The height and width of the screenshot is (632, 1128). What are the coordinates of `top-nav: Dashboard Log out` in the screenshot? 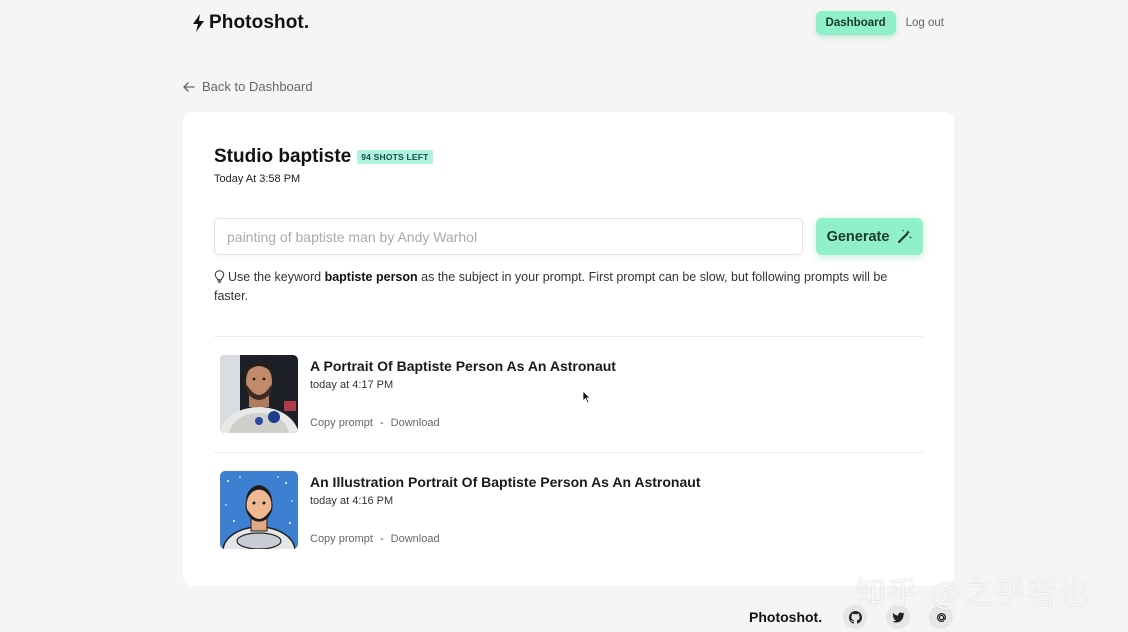 It's located at (881, 23).